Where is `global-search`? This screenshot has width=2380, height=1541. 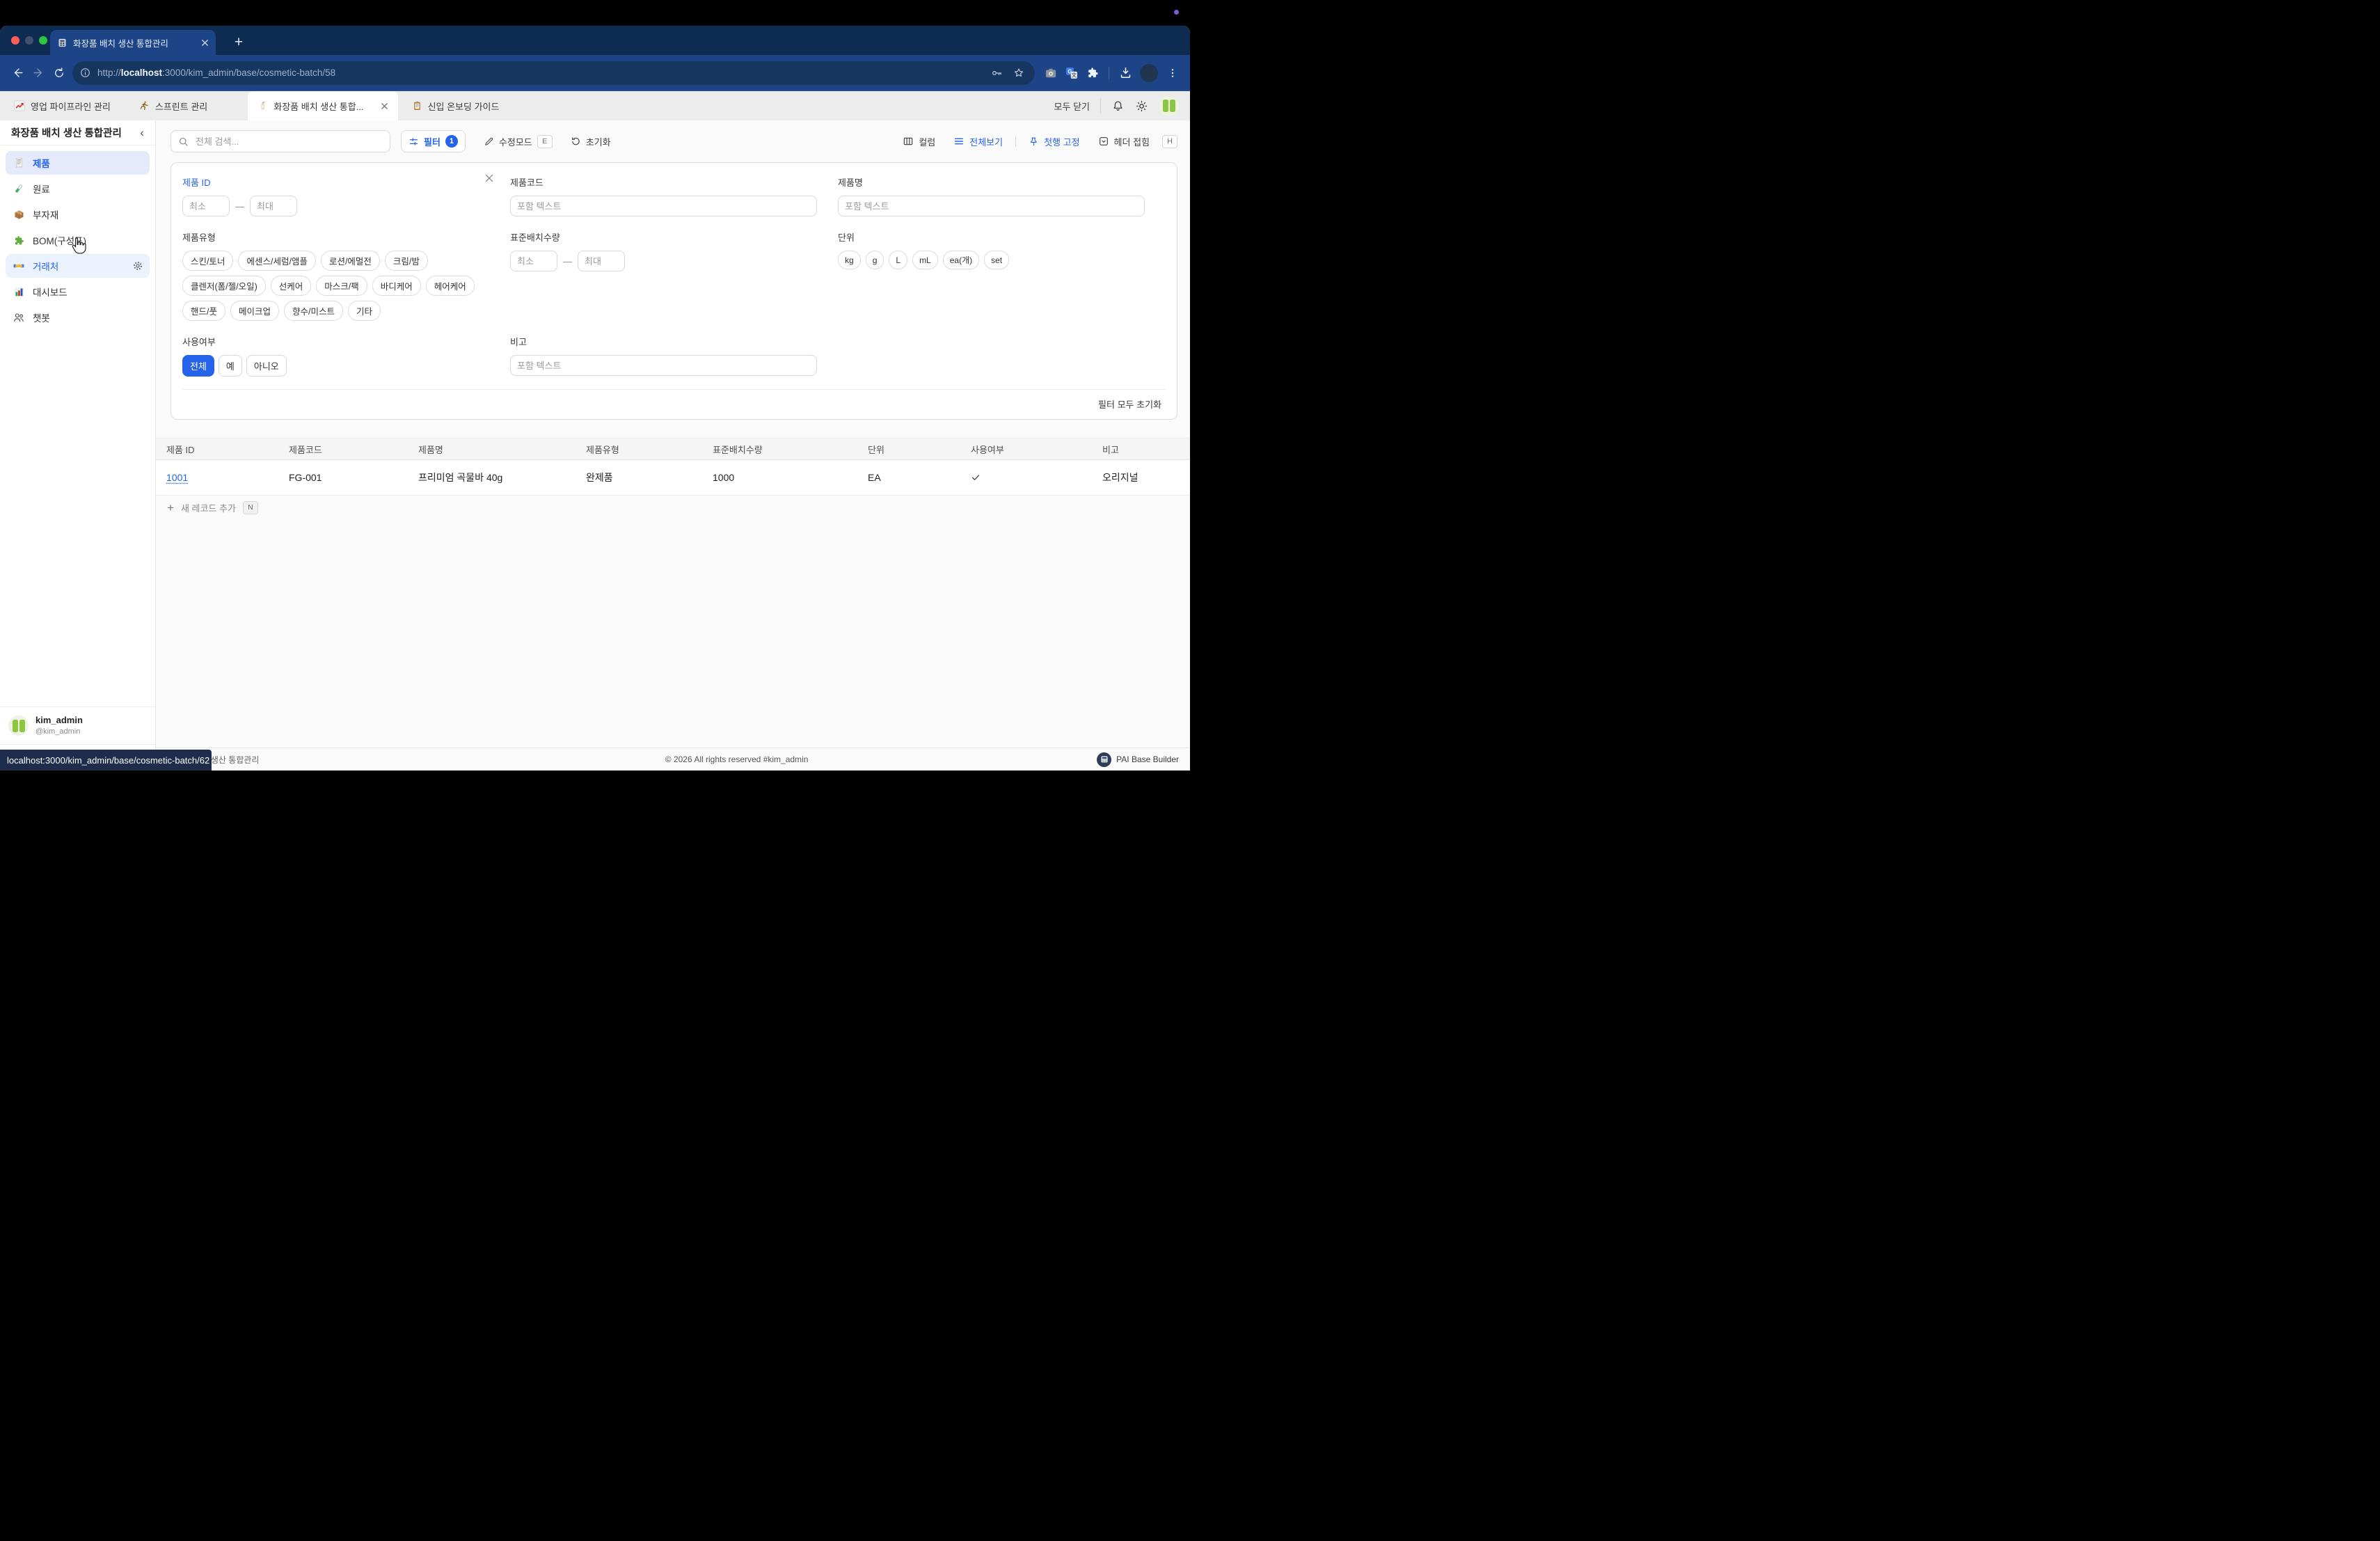
global-search is located at coordinates (280, 141).